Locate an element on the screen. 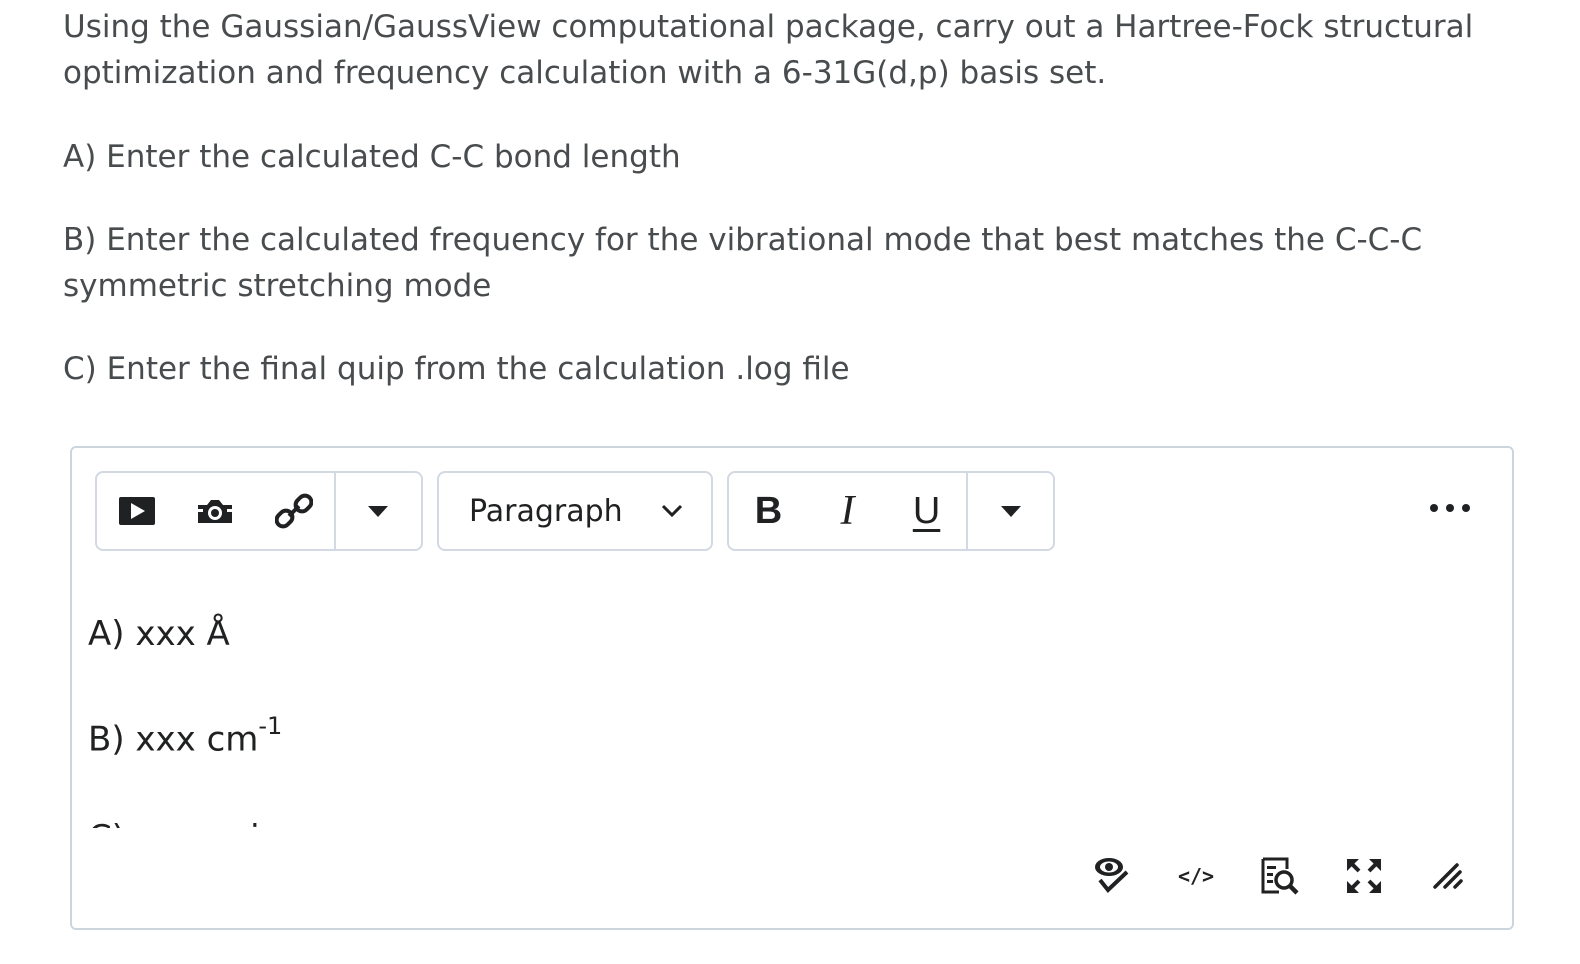 The height and width of the screenshot is (964, 1580). fullscreen-icon is located at coordinates (1364, 876).